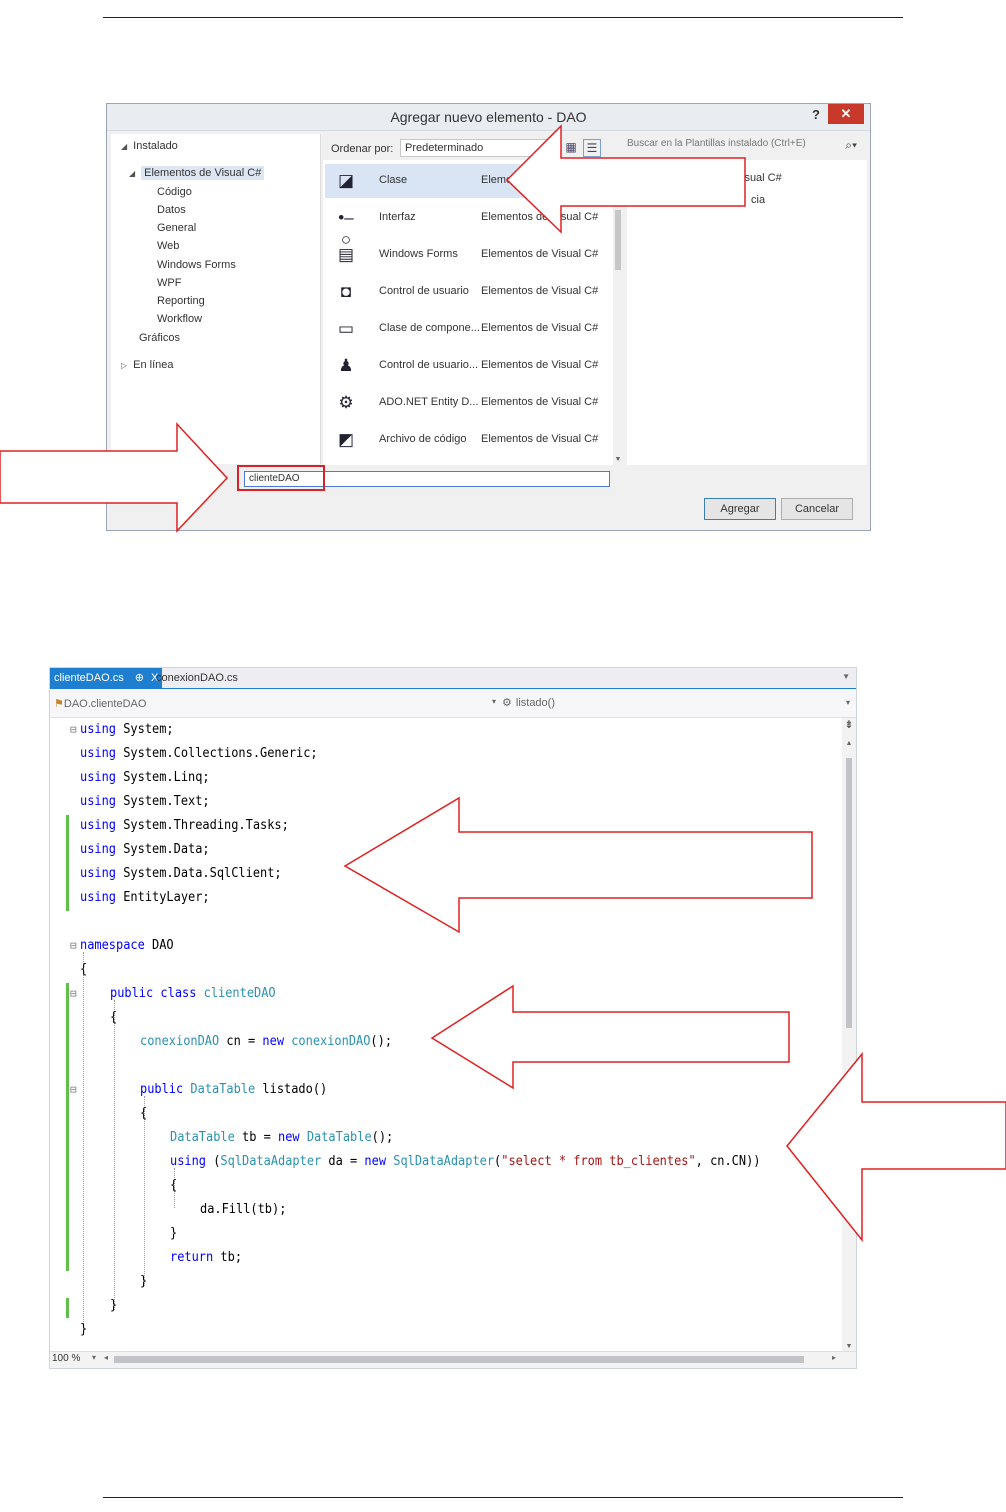 The image size is (1006, 1512). Describe the element at coordinates (193, 993) in the screenshot. I see `code-line: public class clienteDAO` at that location.